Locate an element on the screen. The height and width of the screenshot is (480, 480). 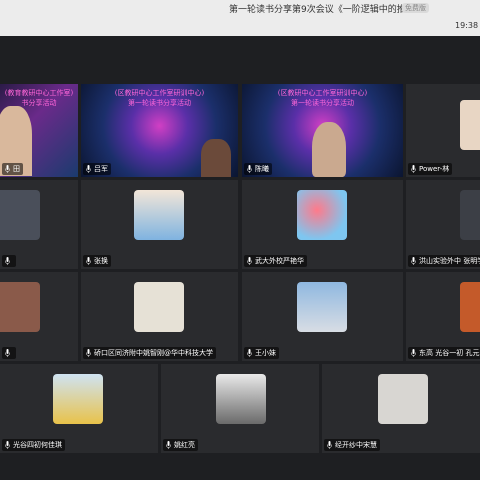
participant-name: 王小妹 is located at coordinates (265, 353).